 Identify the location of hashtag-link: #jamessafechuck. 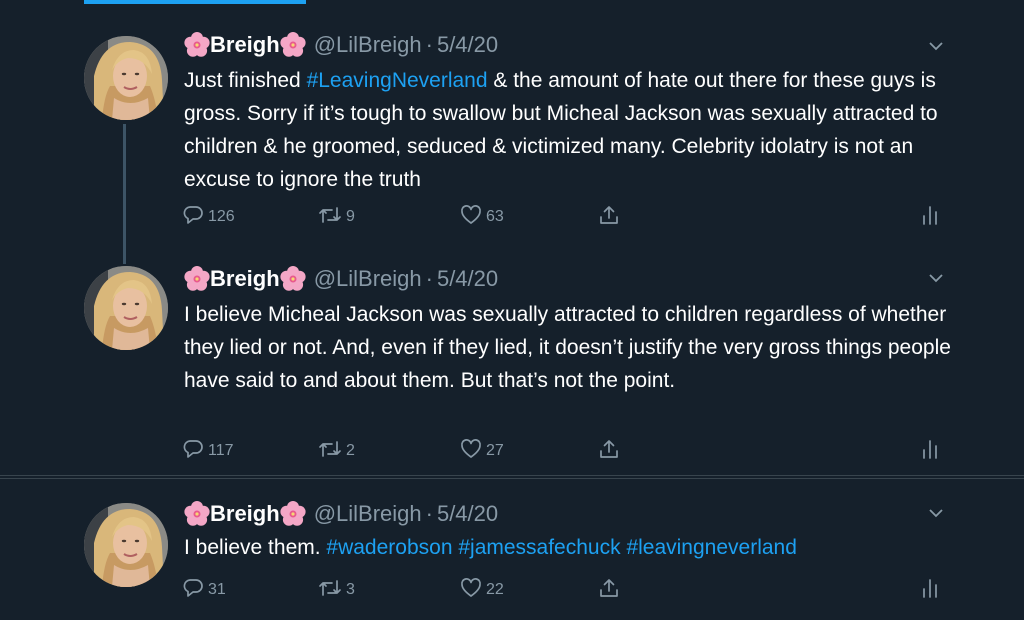
(539, 547).